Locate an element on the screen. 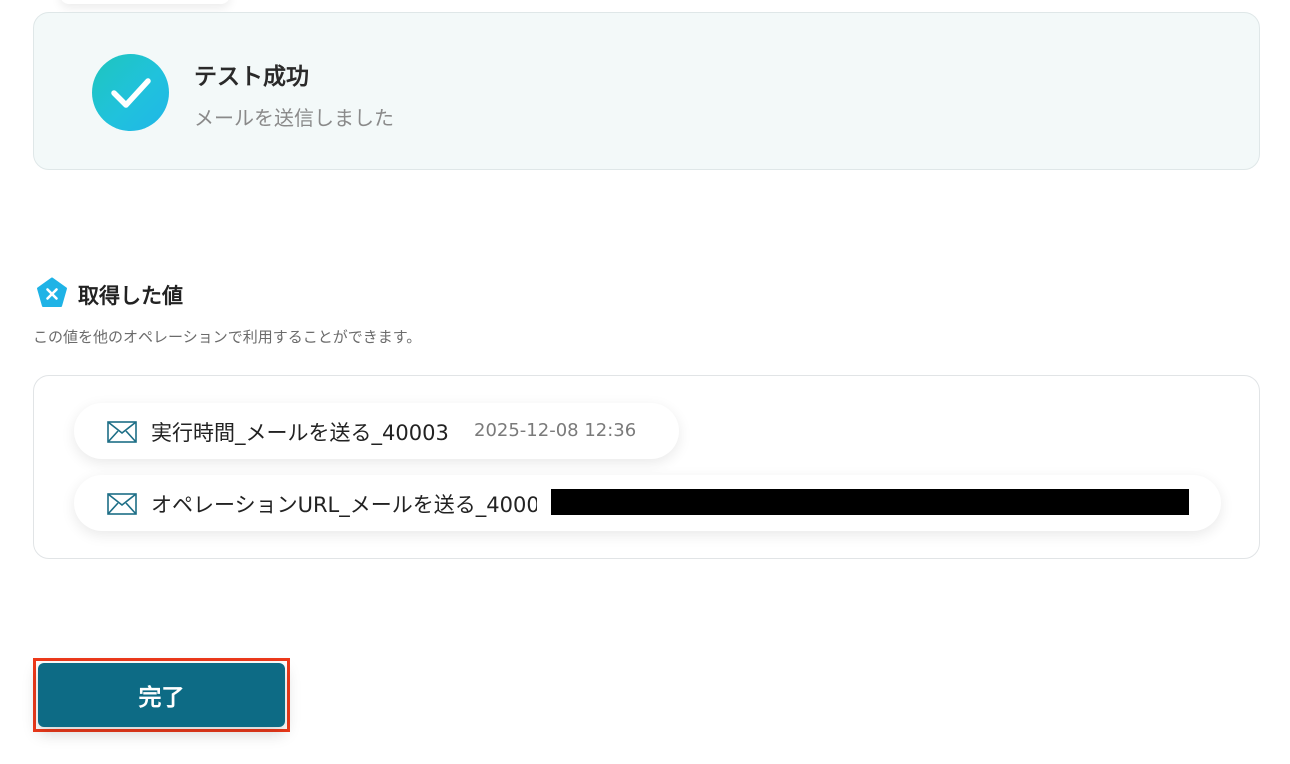 The image size is (1290, 764). check-circle-icon is located at coordinates (130, 92).